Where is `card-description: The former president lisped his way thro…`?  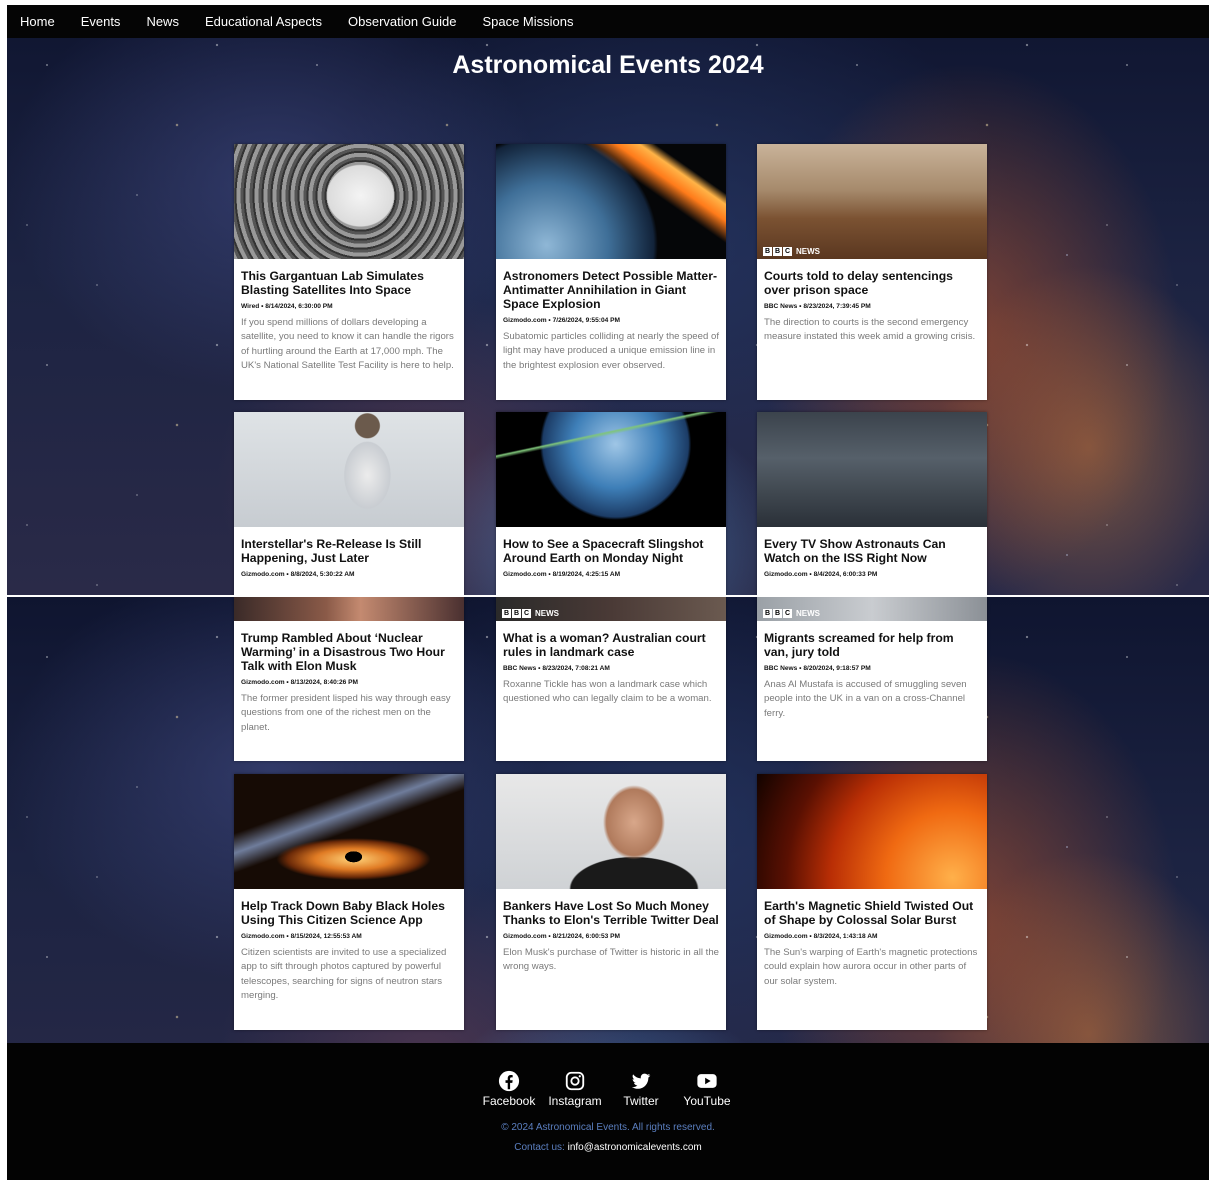 card-description: The former president lisped his way thro… is located at coordinates (346, 713).